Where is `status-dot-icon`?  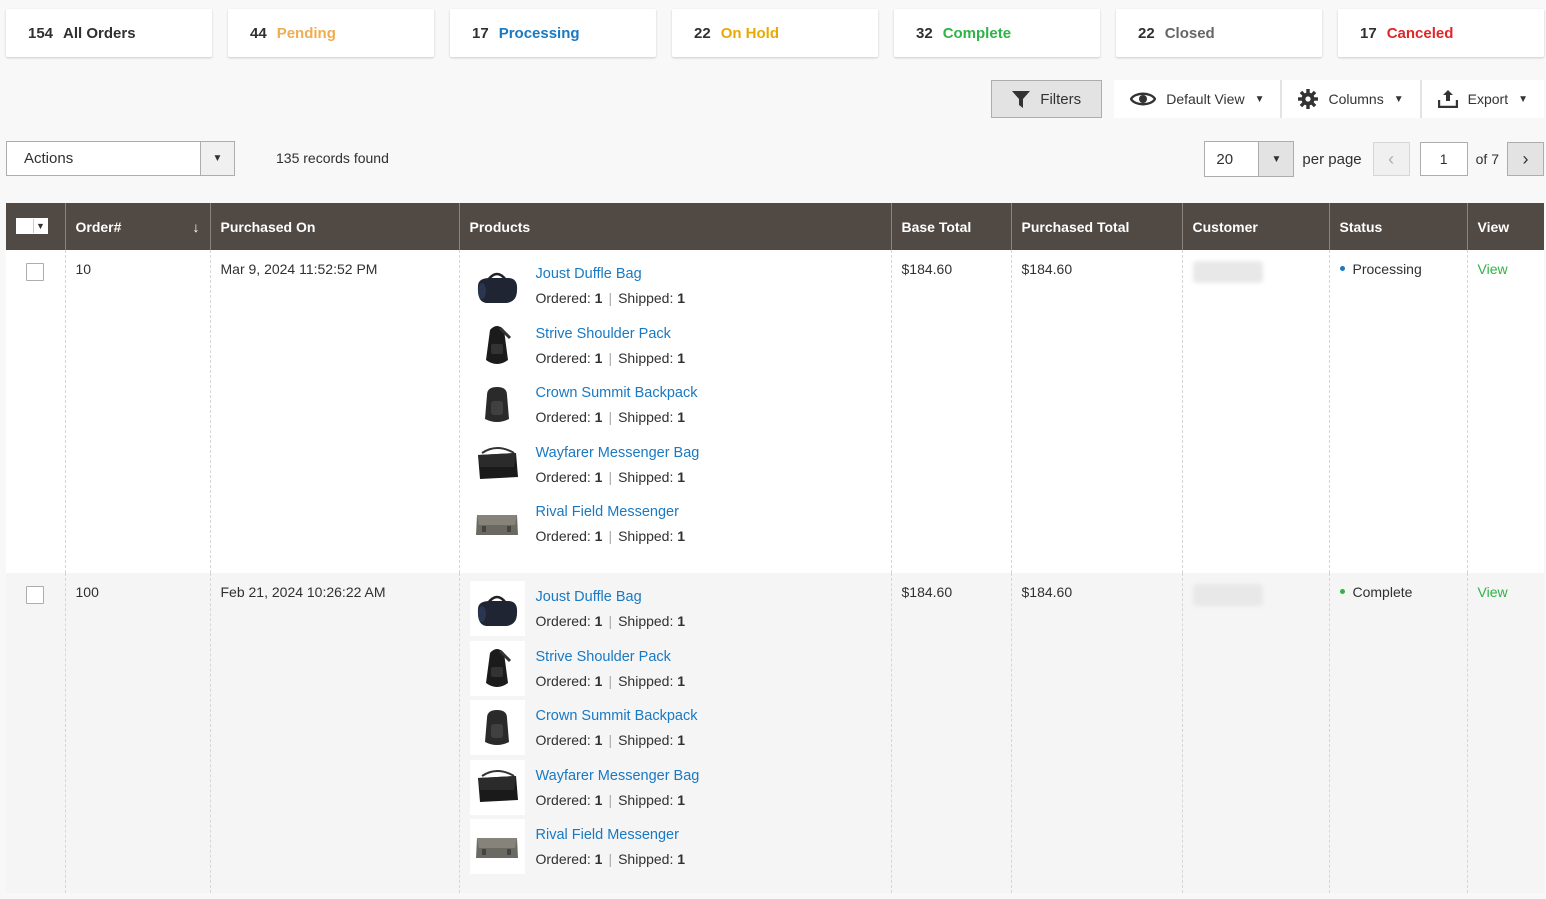
status-dot-icon is located at coordinates (1342, 591).